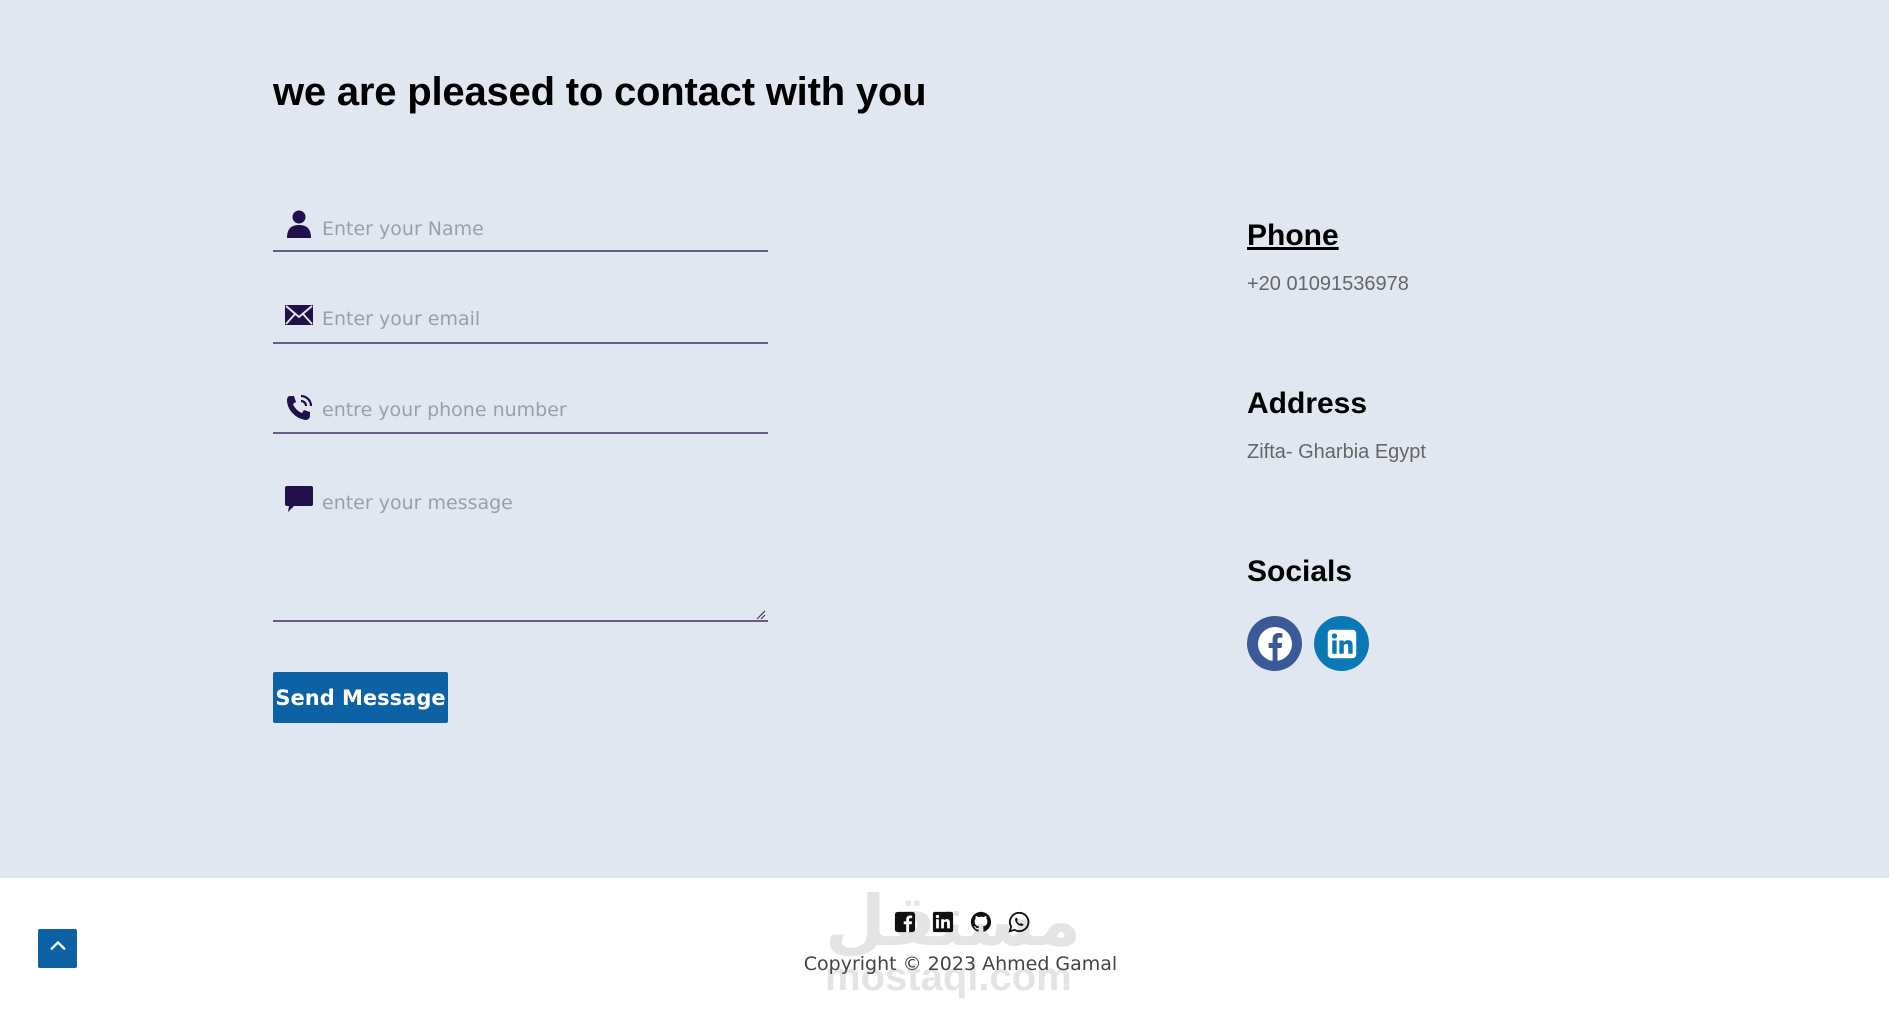 This screenshot has width=1889, height=1017. I want to click on message-input, so click(543, 552).